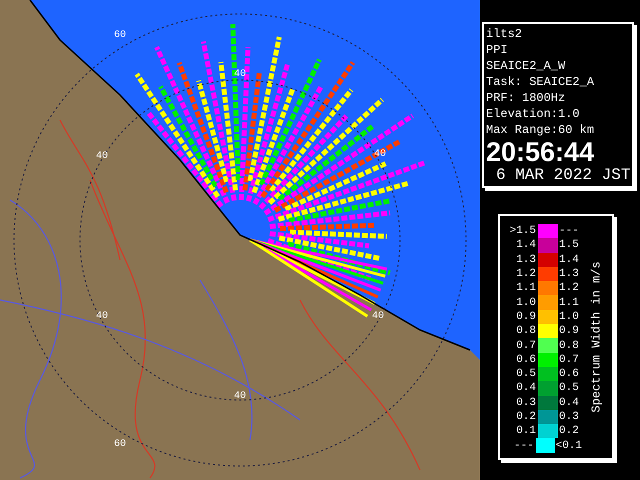 This screenshot has width=640, height=480. What do you see at coordinates (541, 82) in the screenshot?
I see `info-line: Task: SEAICE2_A` at bounding box center [541, 82].